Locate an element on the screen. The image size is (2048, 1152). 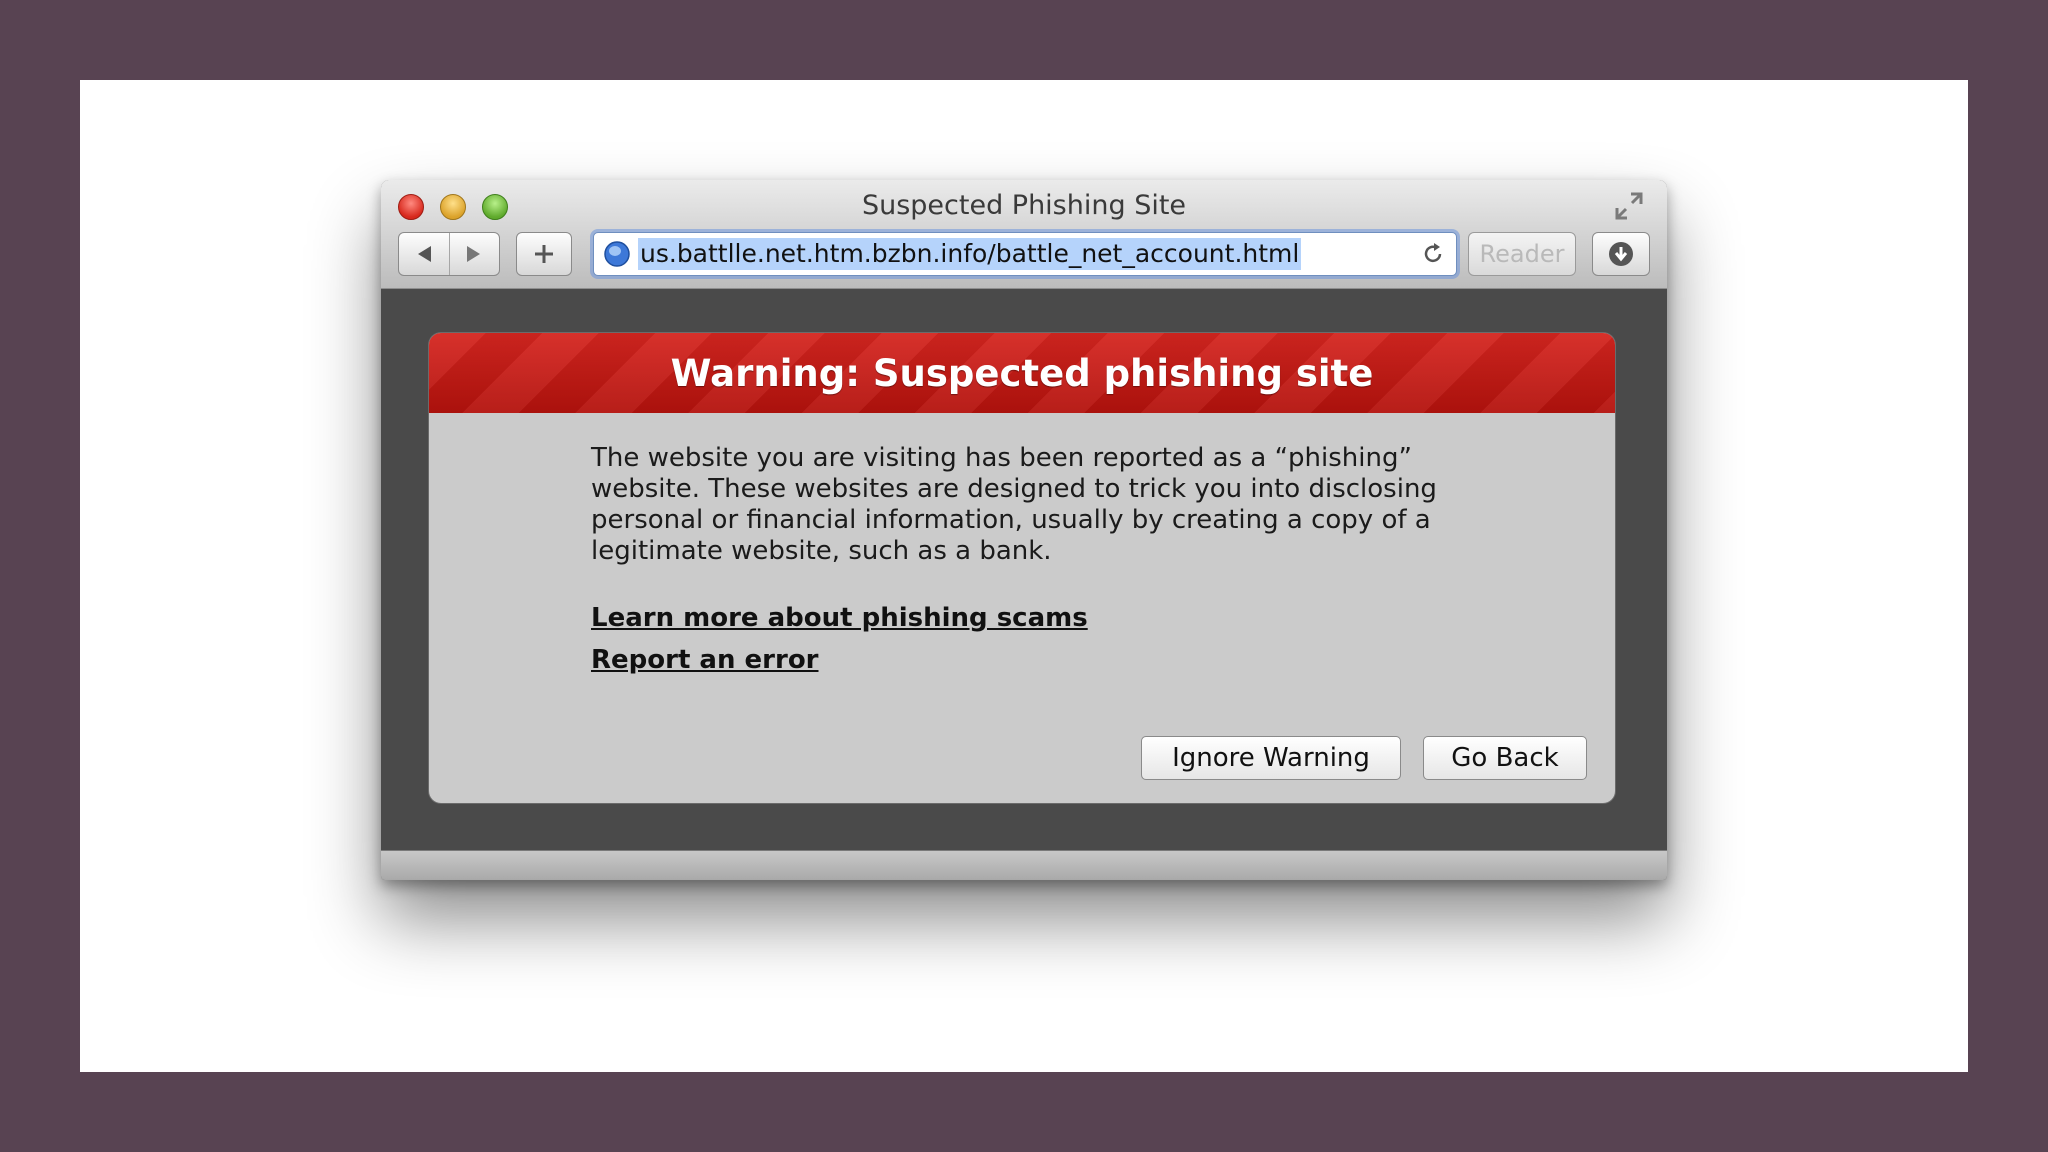
plus-icon is located at coordinates (544, 254).